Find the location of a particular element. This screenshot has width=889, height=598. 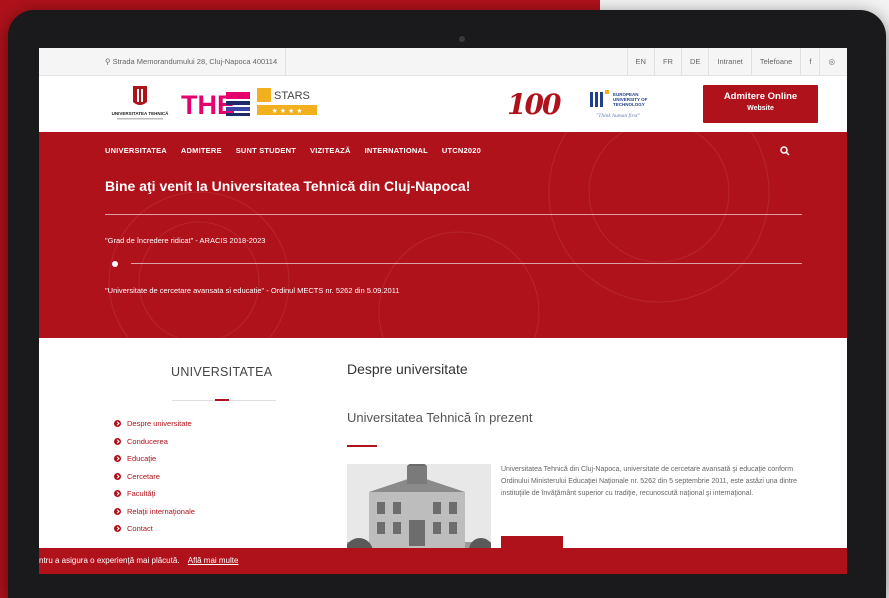

nav-utcn2020: UTCN2020 is located at coordinates (461, 150).